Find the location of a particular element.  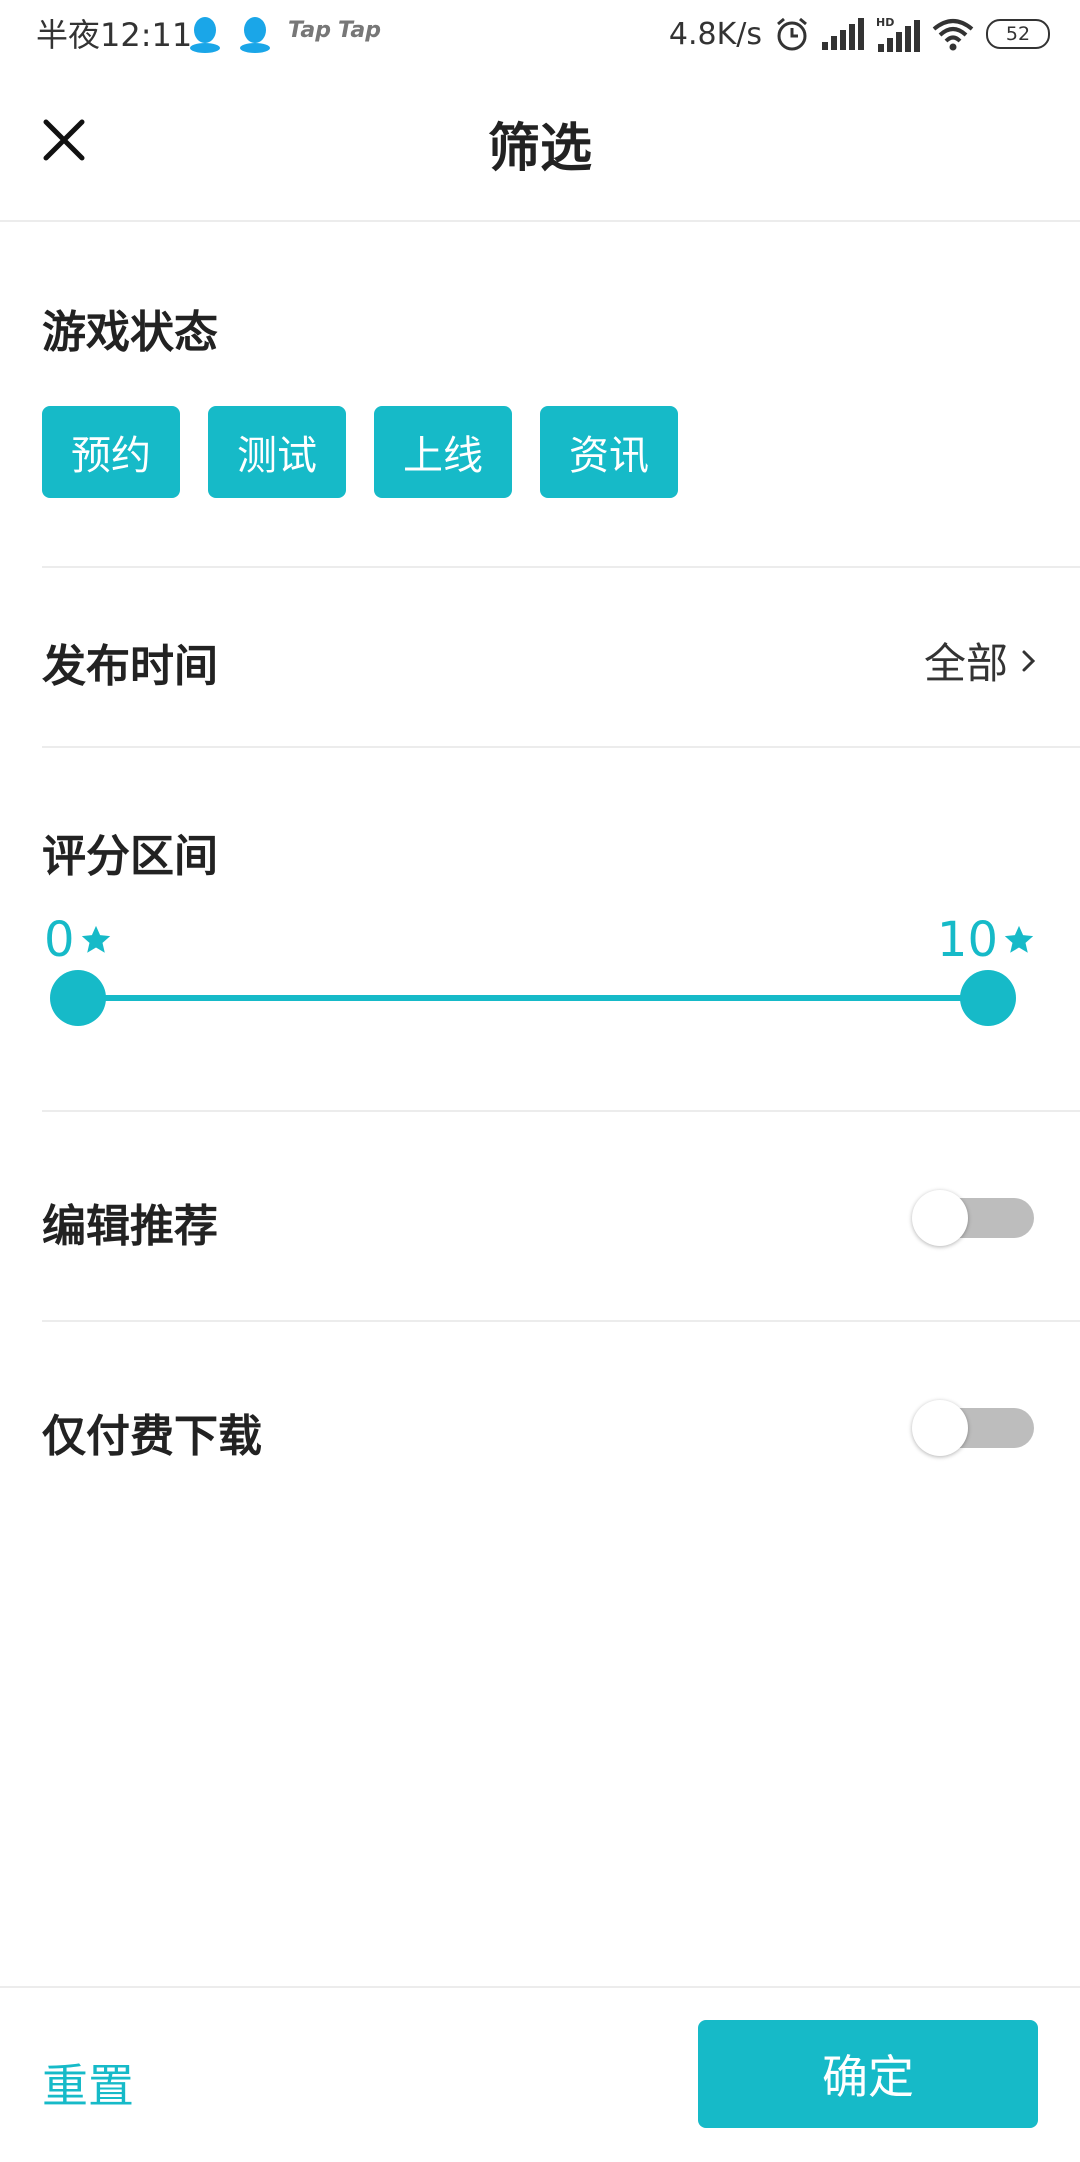

status-bar: 半夜12:11 Tap Tap 4.8K/s HD 52 is located at coordinates (540, 34).